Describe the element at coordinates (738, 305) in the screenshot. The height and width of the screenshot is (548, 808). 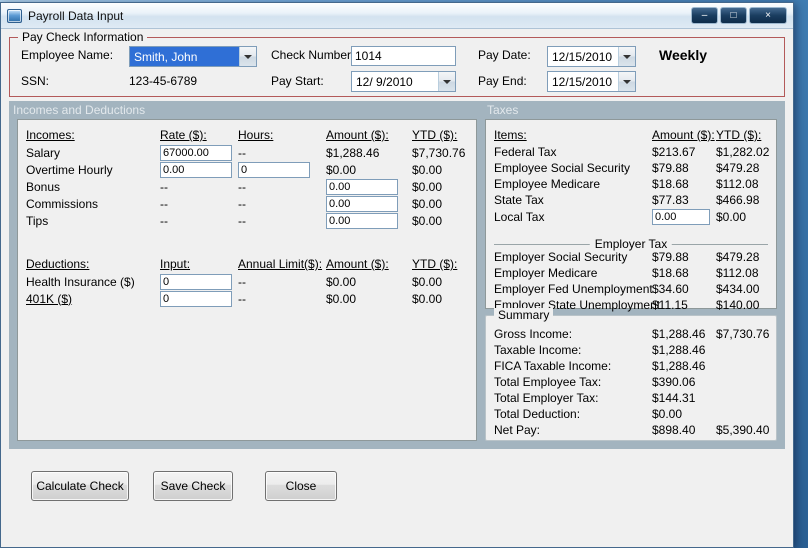
I see `tax-ytd: $140.00` at that location.